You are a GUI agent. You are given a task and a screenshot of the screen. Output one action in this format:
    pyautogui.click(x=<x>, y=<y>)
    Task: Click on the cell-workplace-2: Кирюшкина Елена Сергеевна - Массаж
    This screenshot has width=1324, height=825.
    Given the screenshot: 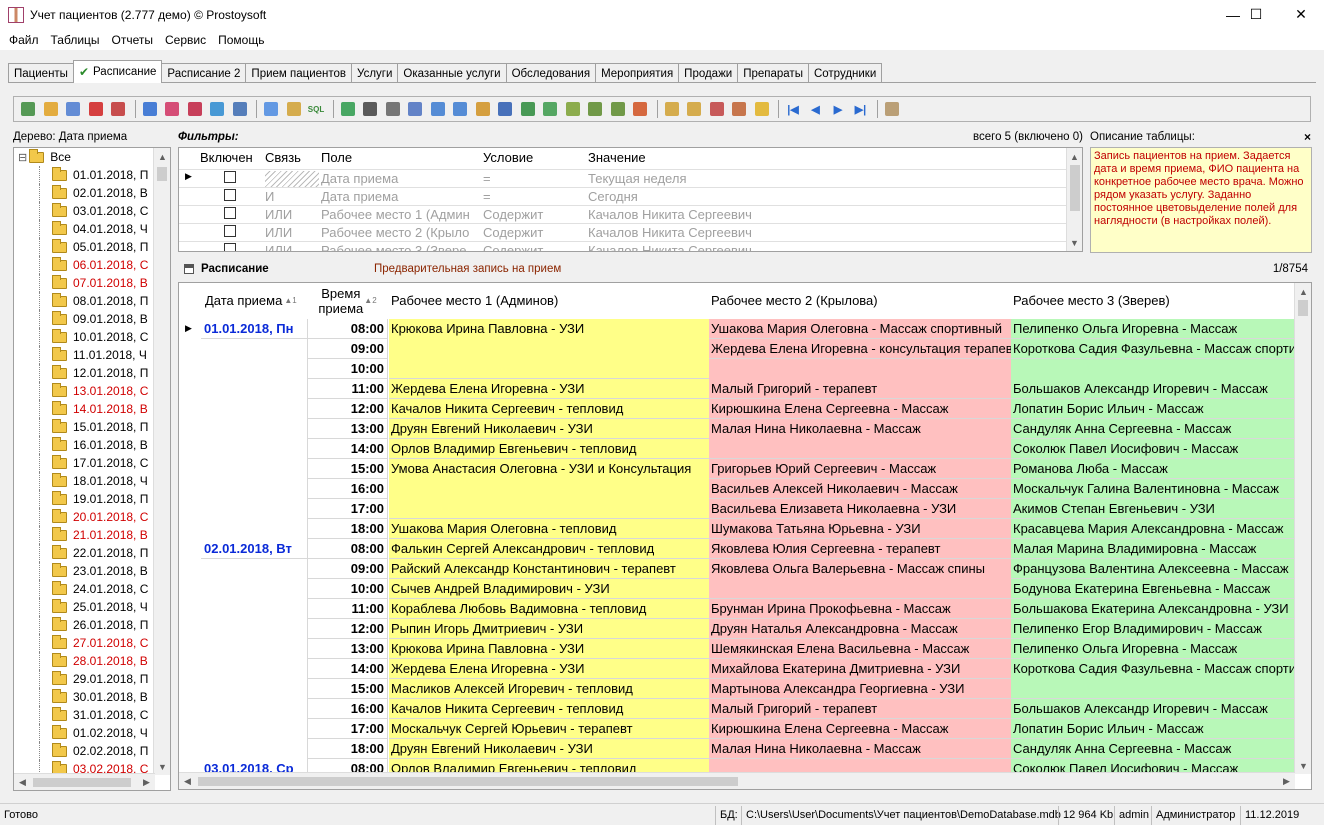 What is the action you would take?
    pyautogui.click(x=860, y=409)
    